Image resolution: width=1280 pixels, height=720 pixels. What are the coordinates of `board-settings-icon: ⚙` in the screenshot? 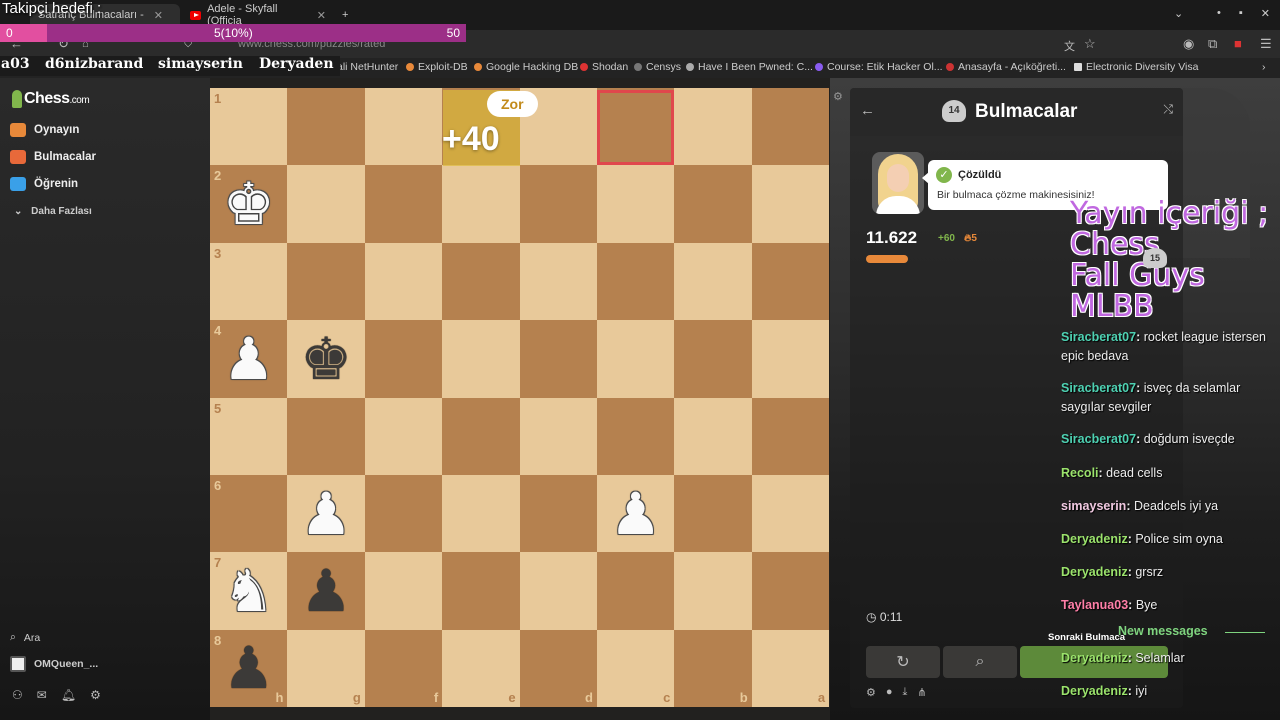 It's located at (838, 96).